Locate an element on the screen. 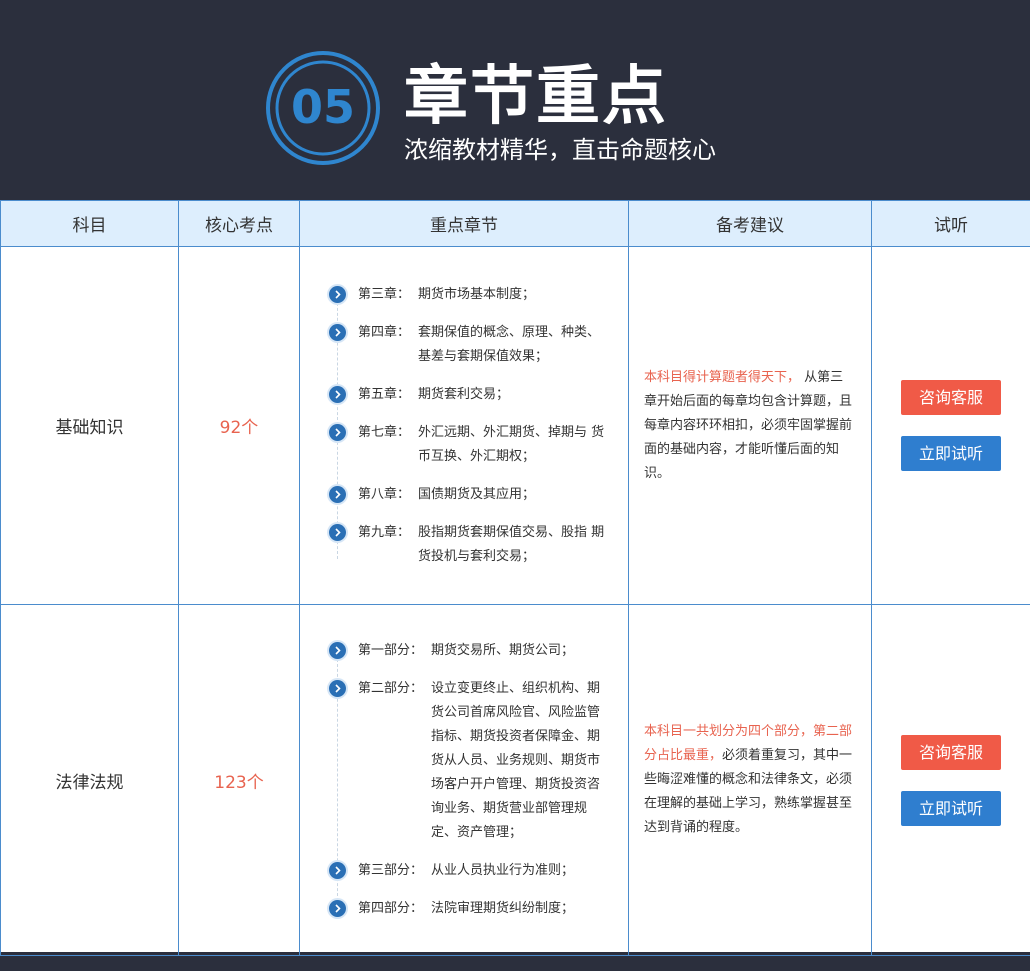 The image size is (1030, 971). chapter-label: 第九章： is located at coordinates (384, 532).